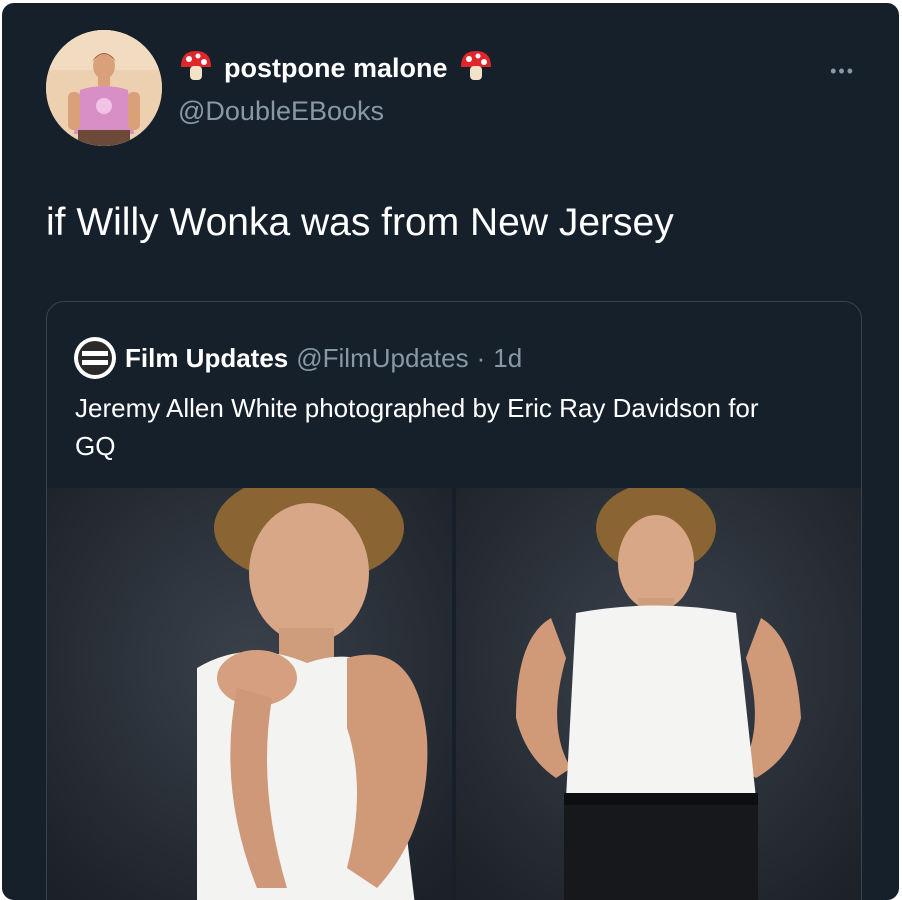  I want to click on quoted-tweet-header: Film Updates @FilmUpdates · 1d, so click(297, 358).